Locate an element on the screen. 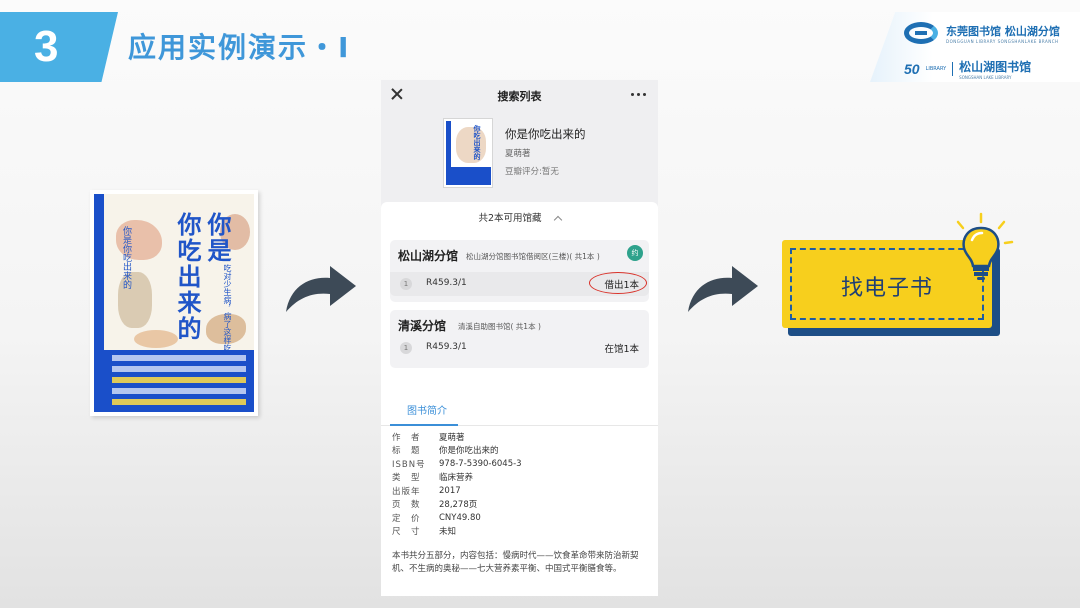 Image resolution: width=1080 pixels, height=608 pixels. section-number-badge: 3 is located at coordinates (59, 47).